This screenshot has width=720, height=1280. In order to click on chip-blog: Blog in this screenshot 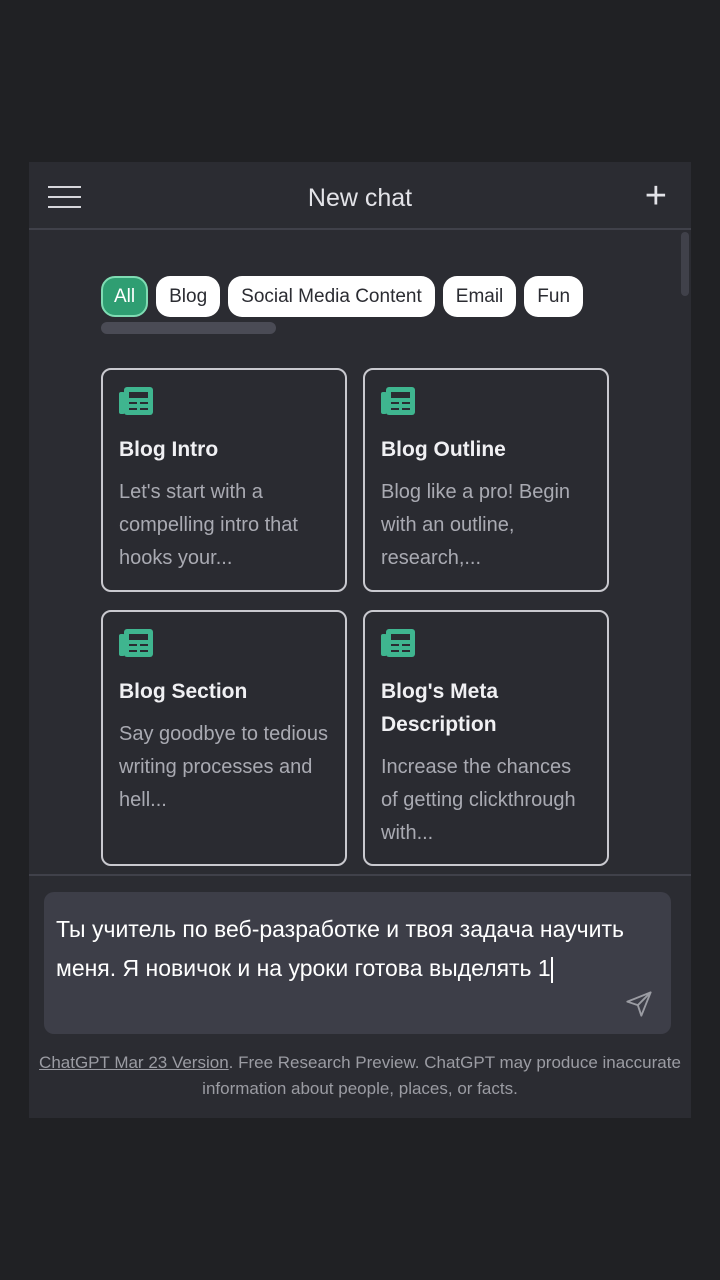, I will do `click(188, 296)`.